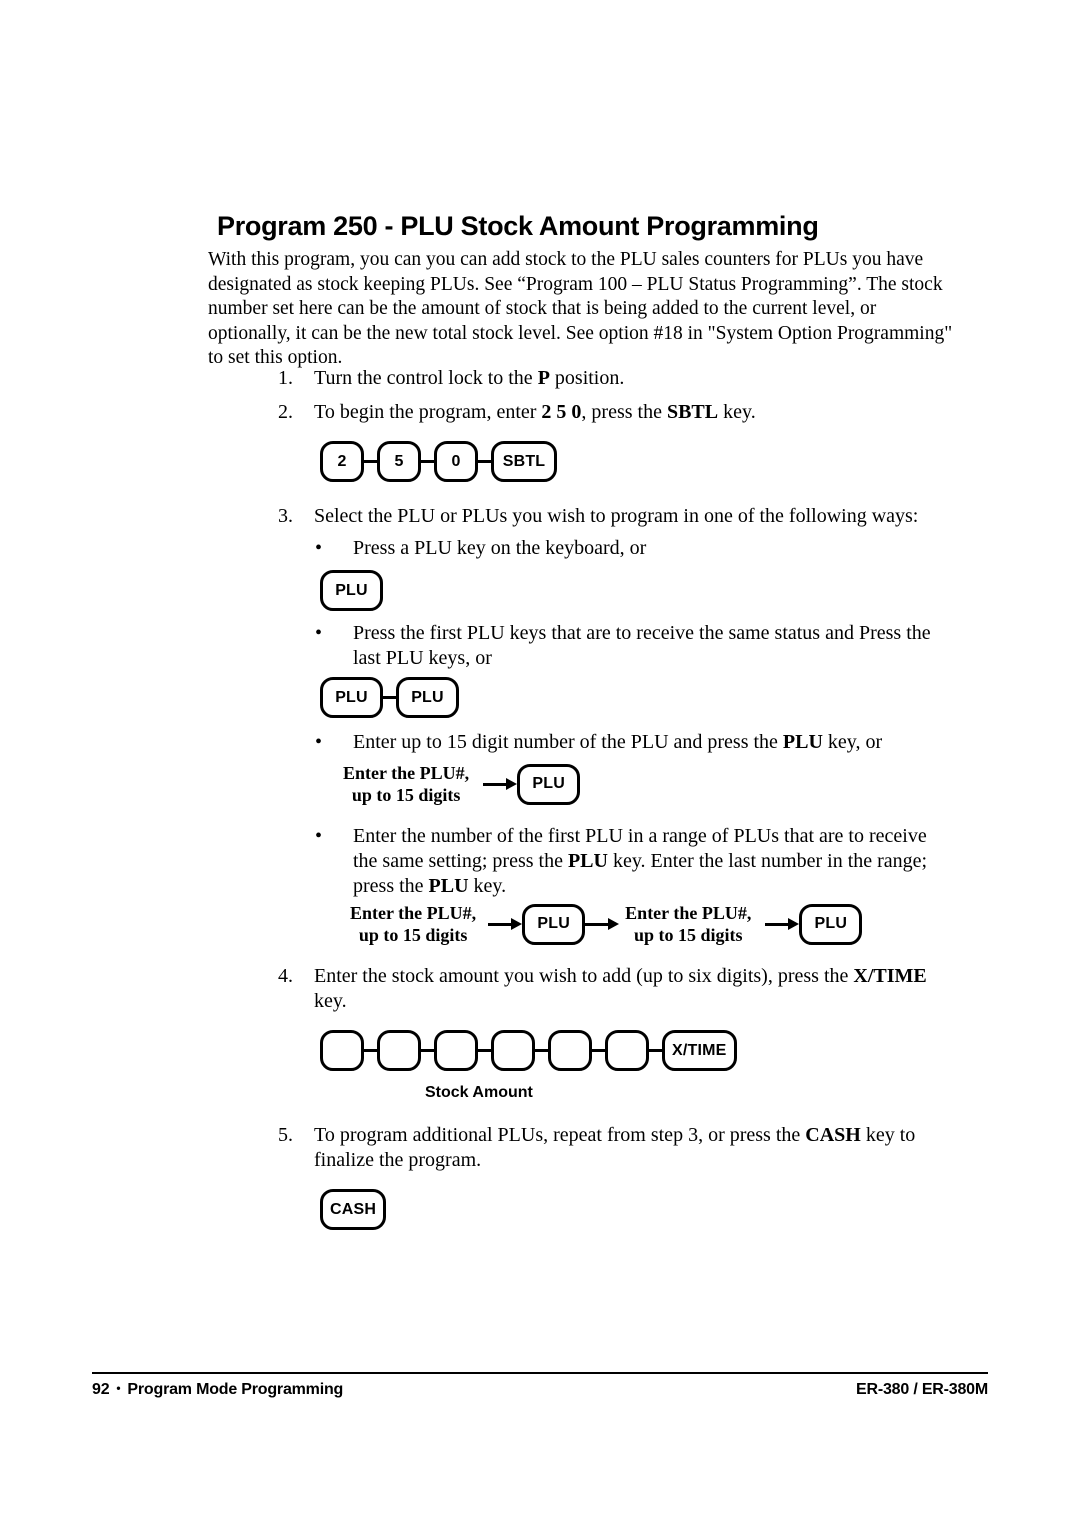 The width and height of the screenshot is (1080, 1528). What do you see at coordinates (688, 935) in the screenshot?
I see `plu-range-label-last-line2: up to 15 digits` at bounding box center [688, 935].